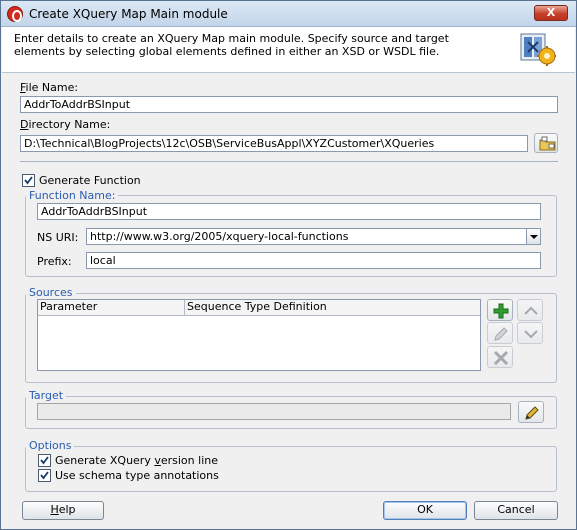  What do you see at coordinates (50, 445) in the screenshot?
I see `options-legend: Options` at bounding box center [50, 445].